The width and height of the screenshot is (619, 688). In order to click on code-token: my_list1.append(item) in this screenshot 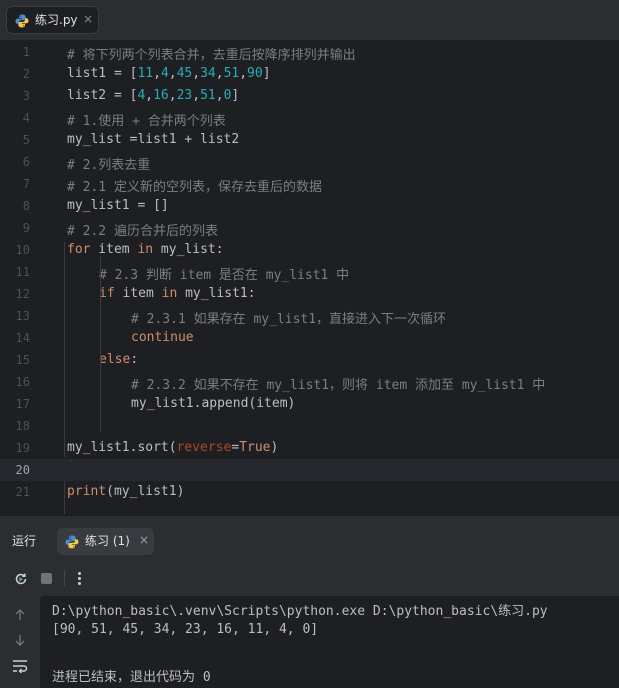, I will do `click(213, 403)`.